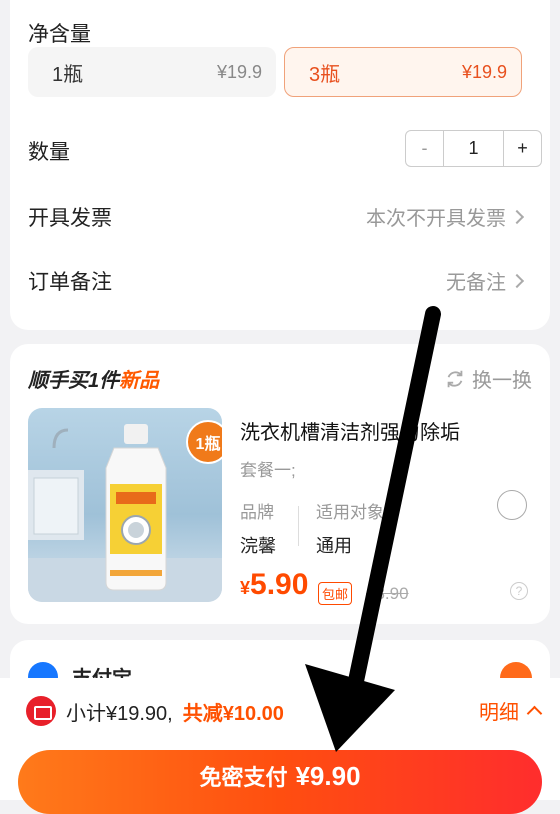  I want to click on upsell-price: ¥ 5.90, so click(274, 585).